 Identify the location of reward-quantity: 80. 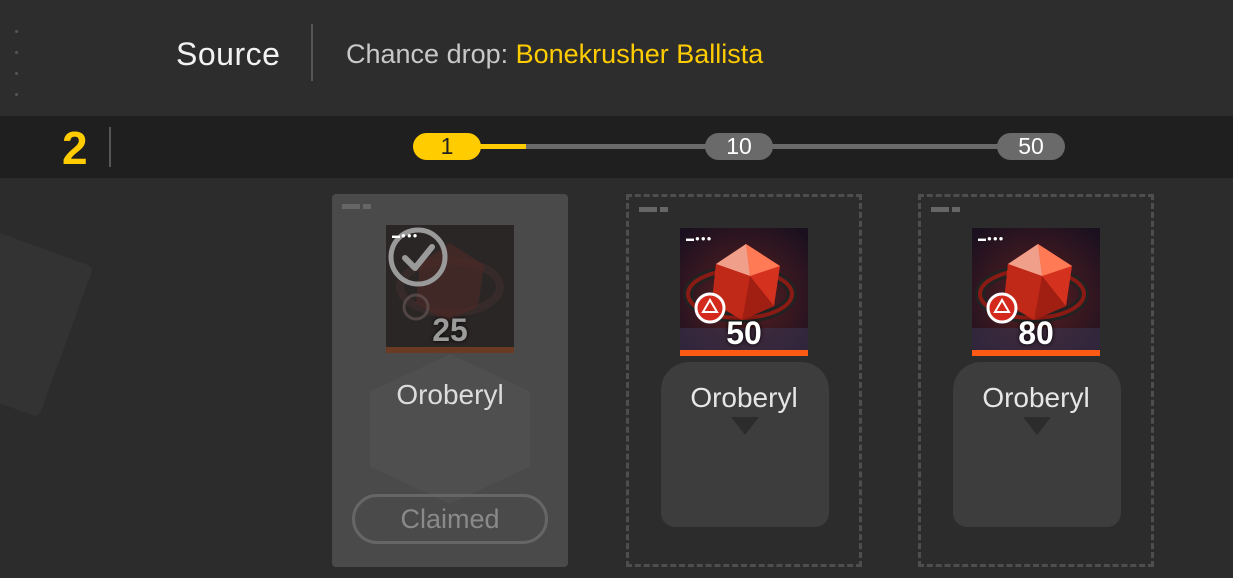
(1036, 333).